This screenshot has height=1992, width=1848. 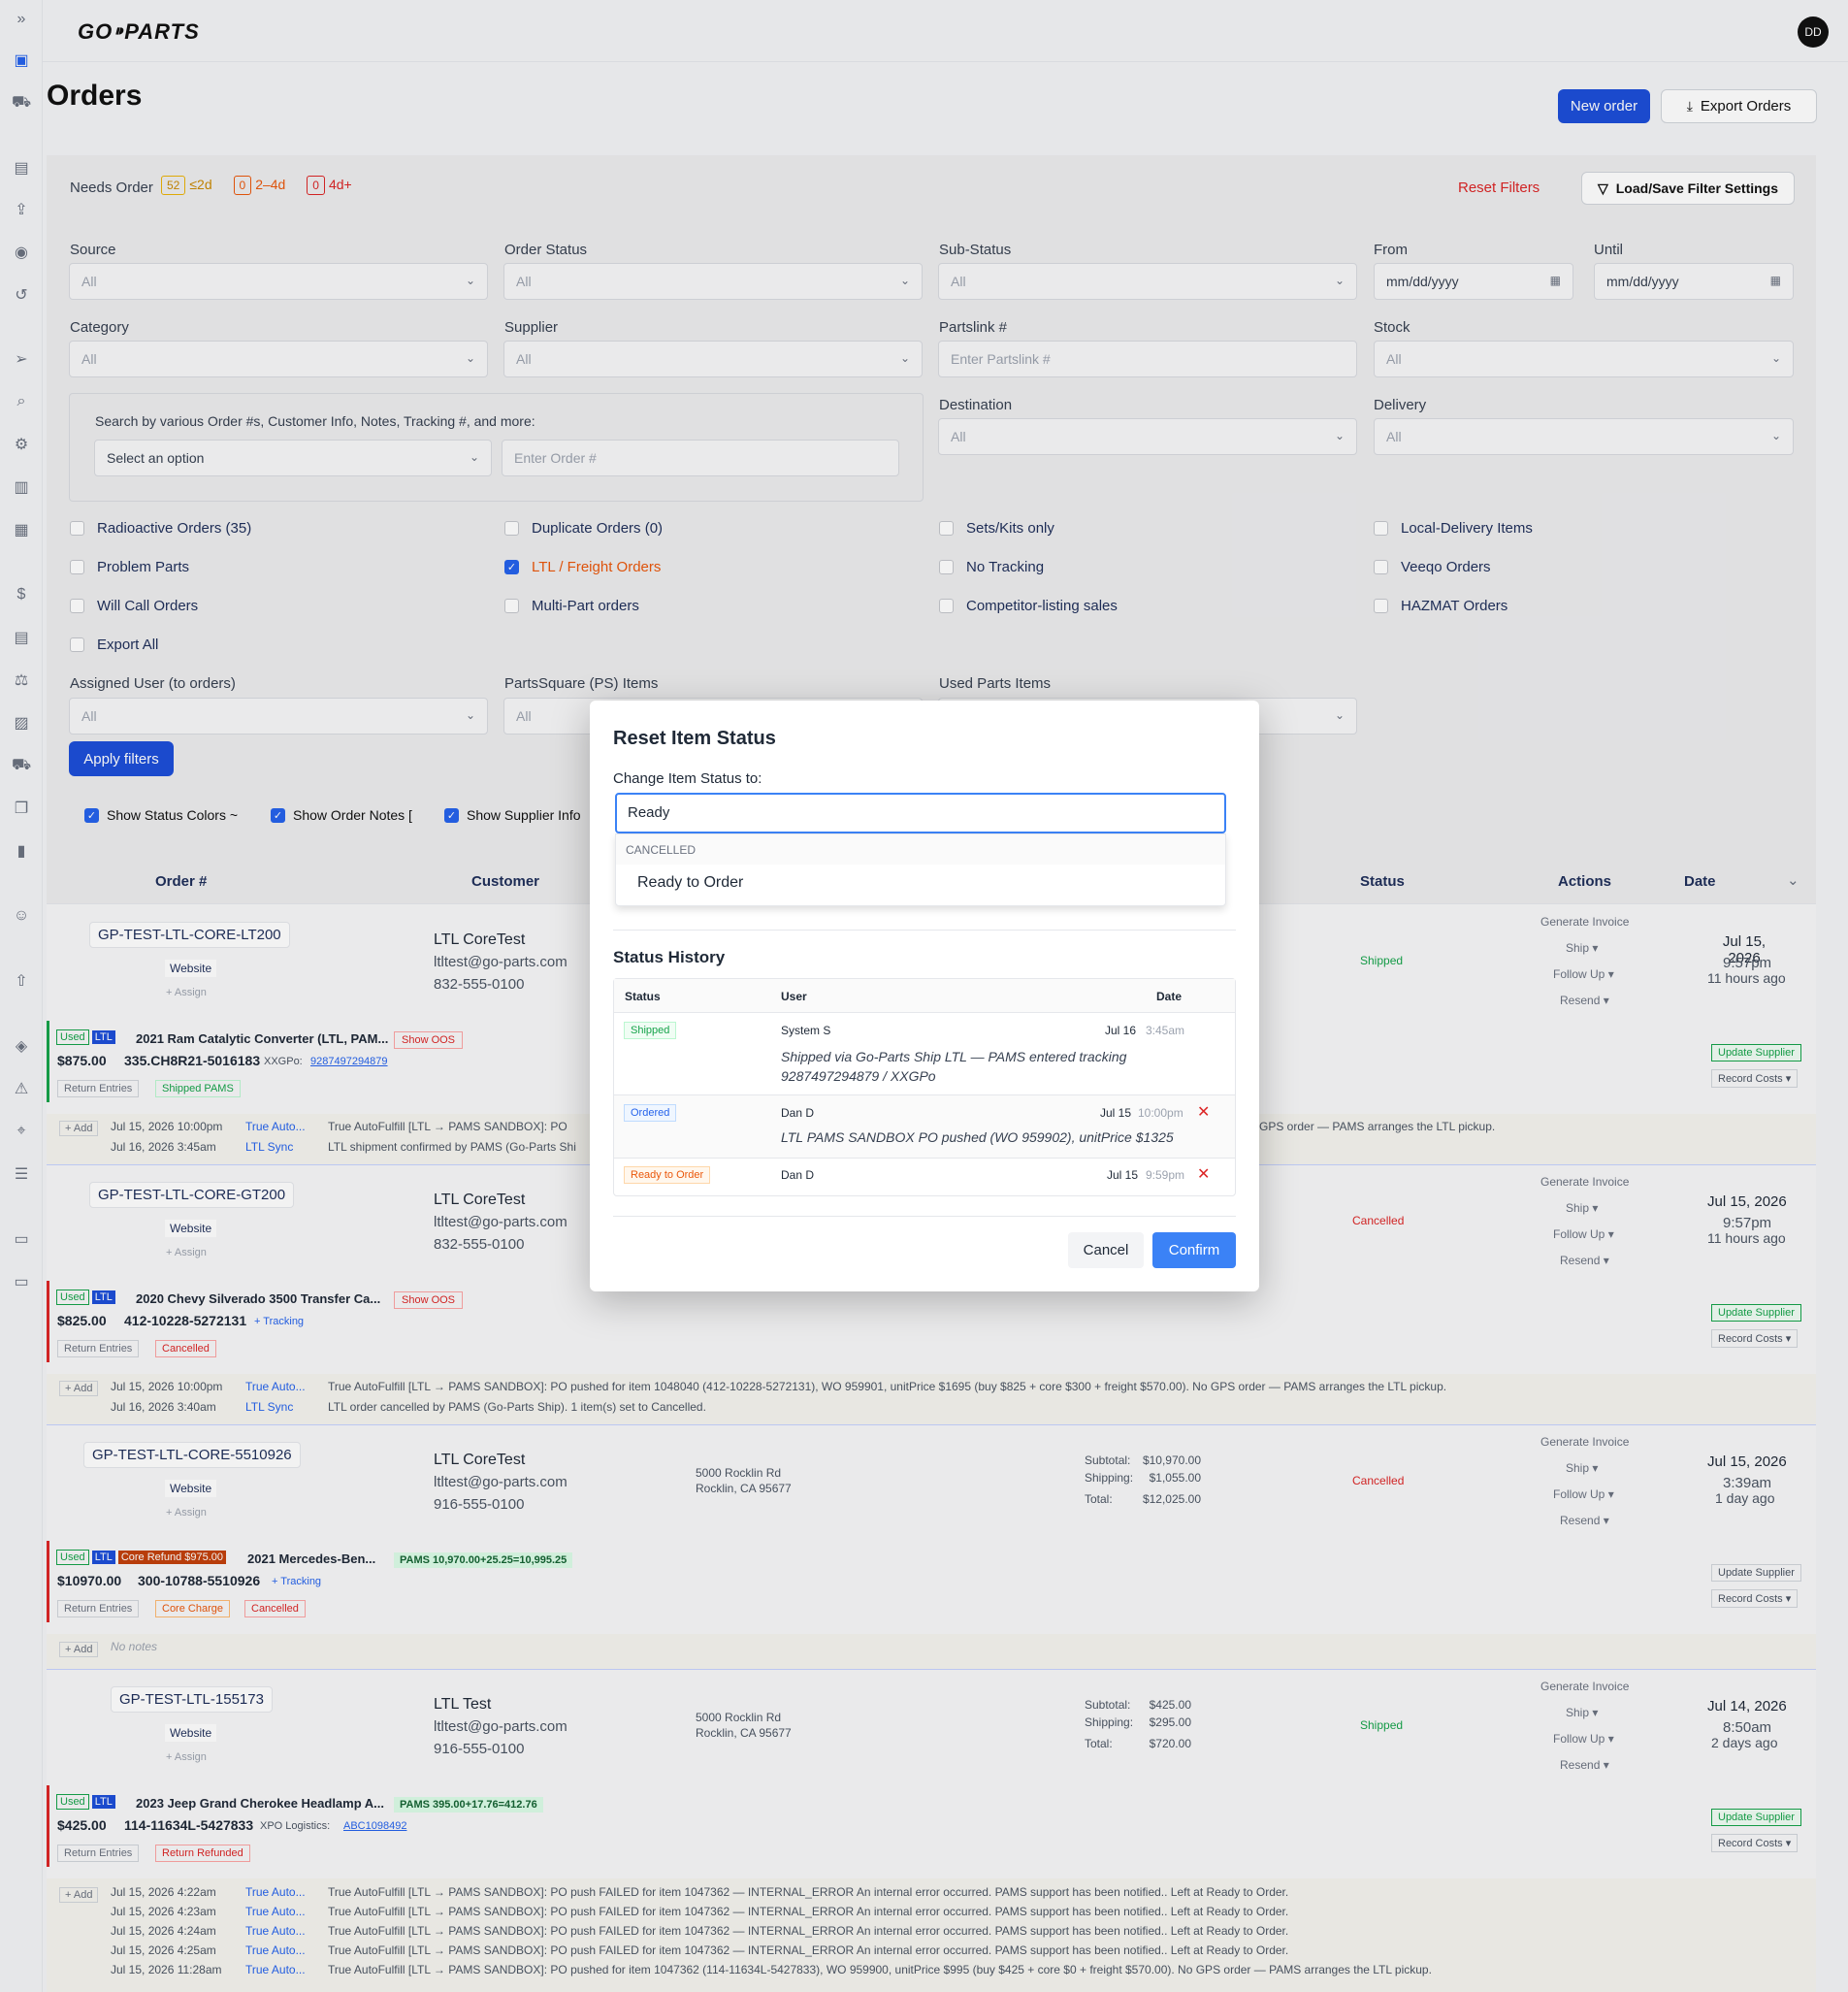 What do you see at coordinates (1121, 1030) in the screenshot?
I see `history-date: Jul 16` at bounding box center [1121, 1030].